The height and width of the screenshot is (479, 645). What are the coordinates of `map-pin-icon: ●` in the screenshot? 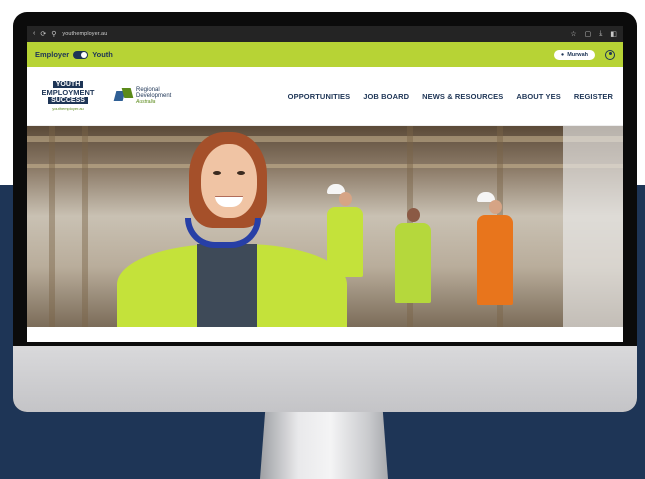 It's located at (562, 54).